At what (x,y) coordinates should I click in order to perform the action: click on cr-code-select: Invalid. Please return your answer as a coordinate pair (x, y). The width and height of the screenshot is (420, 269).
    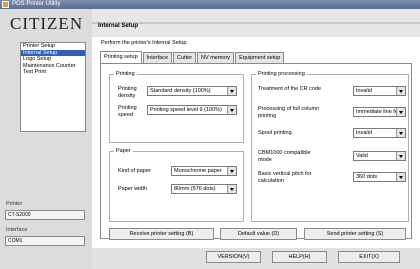
    Looking at the image, I should click on (379, 91).